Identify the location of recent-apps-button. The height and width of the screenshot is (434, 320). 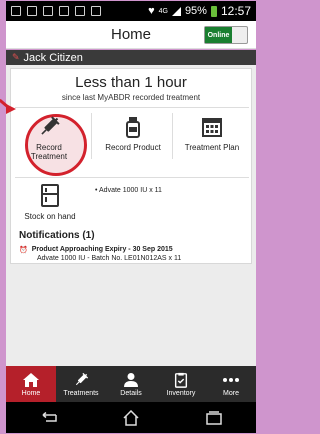
(214, 418).